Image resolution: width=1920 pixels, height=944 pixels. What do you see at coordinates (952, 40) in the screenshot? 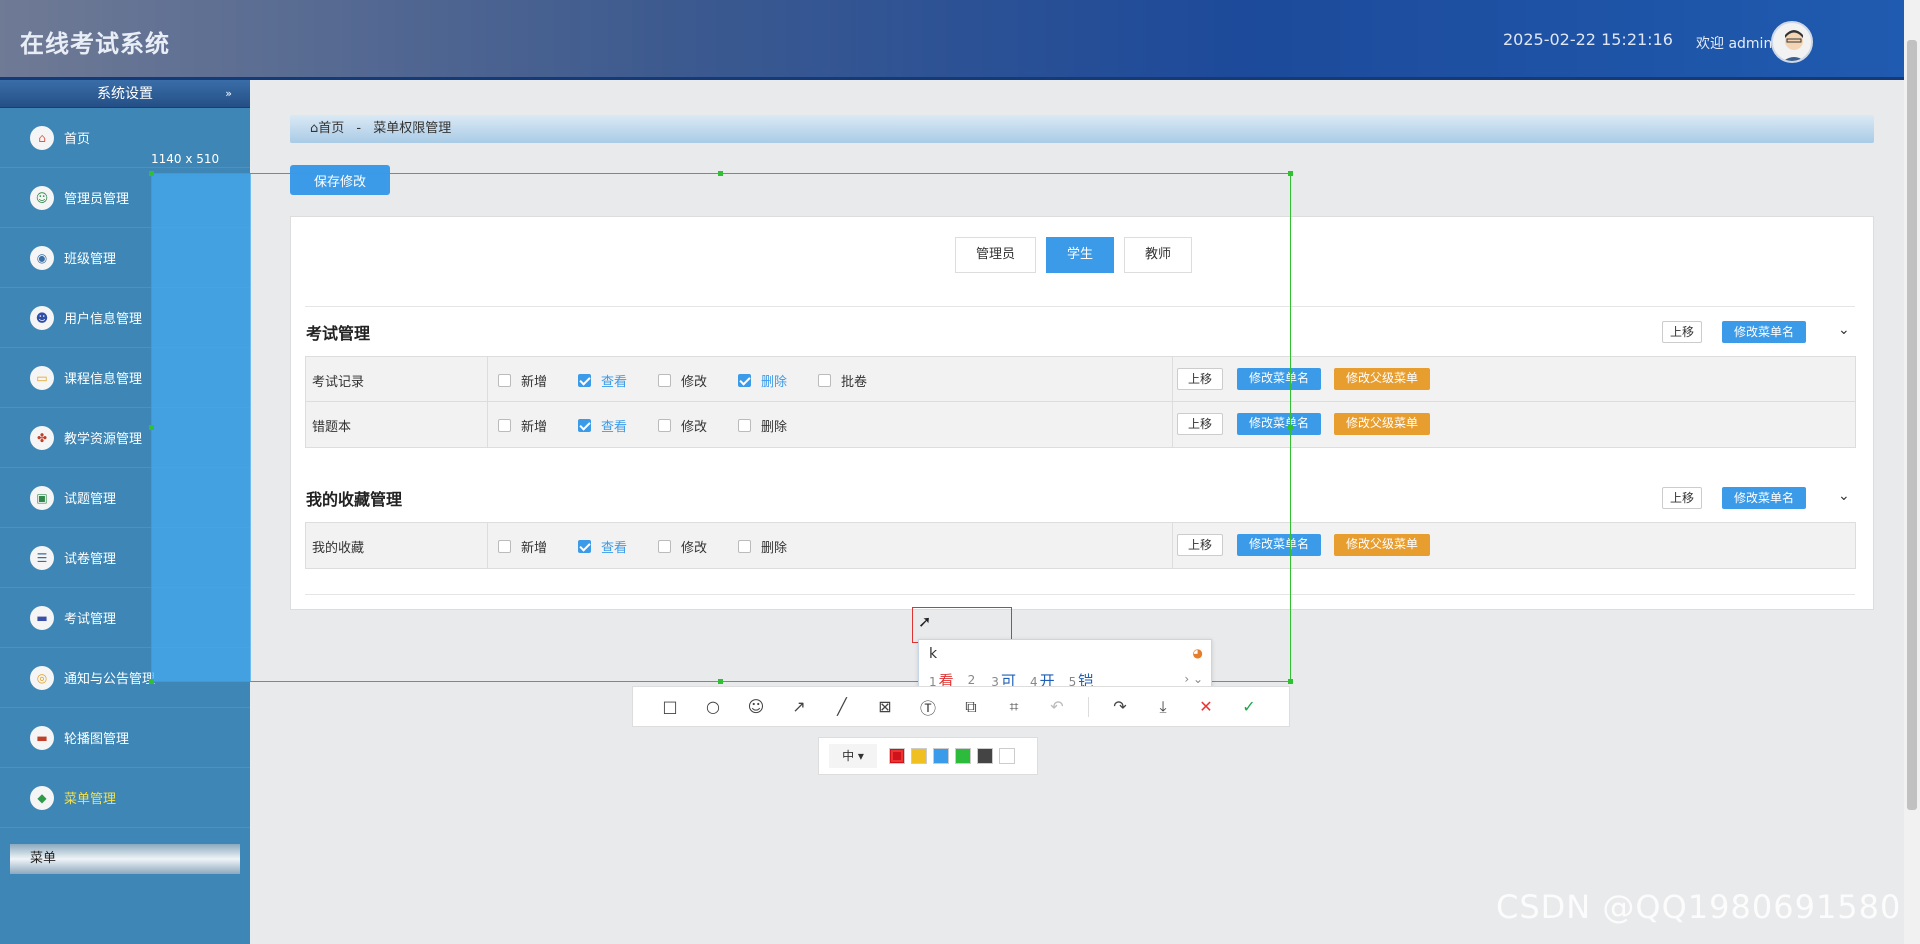
I see `top-header: 在线考试系统 2025-02-22 15:21:16 欢迎 admin` at bounding box center [952, 40].